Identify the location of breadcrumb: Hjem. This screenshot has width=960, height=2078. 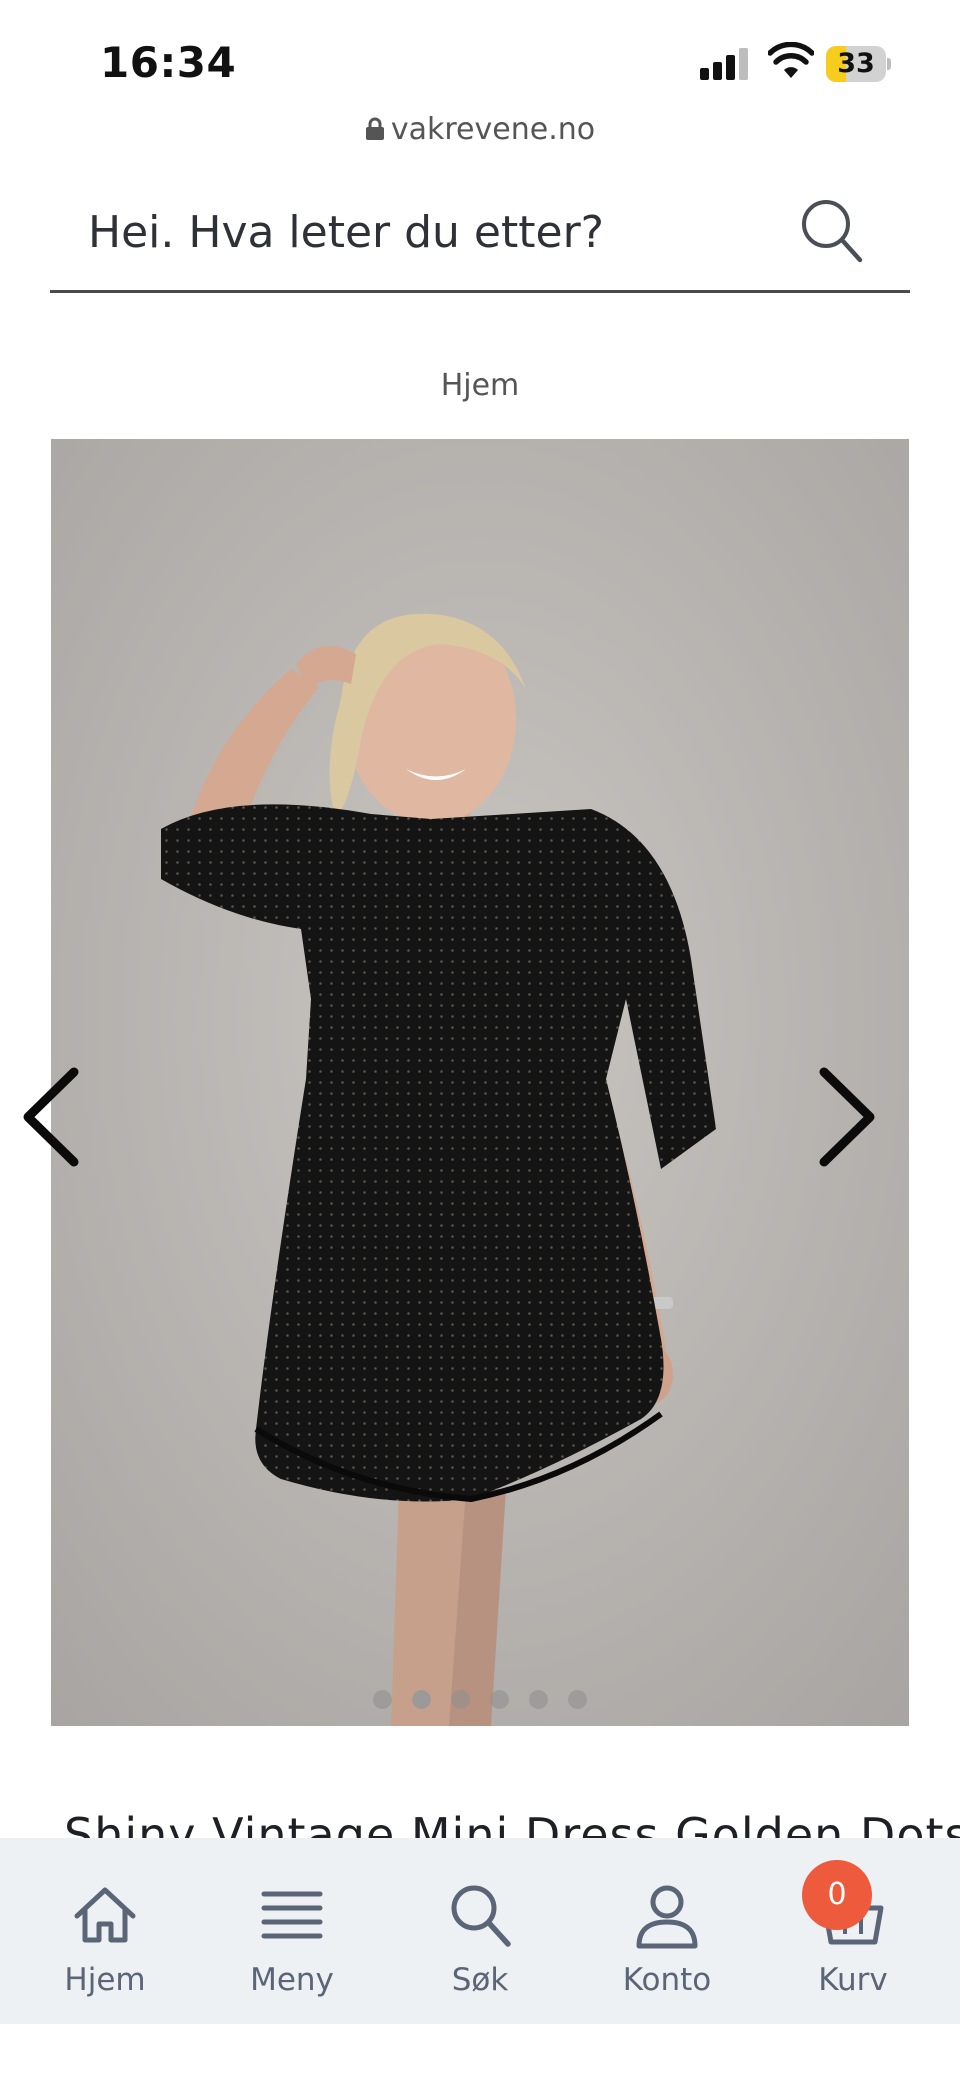
(480, 385).